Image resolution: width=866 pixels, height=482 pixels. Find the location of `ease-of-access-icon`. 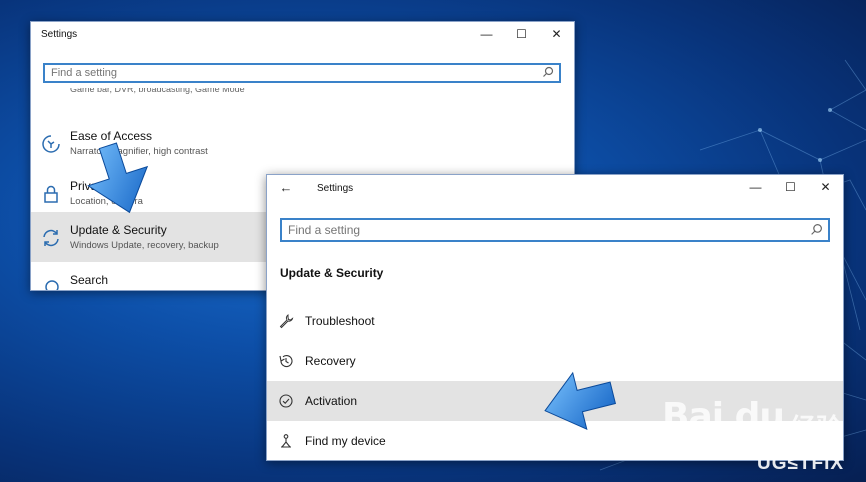

ease-of-access-icon is located at coordinates (51, 144).